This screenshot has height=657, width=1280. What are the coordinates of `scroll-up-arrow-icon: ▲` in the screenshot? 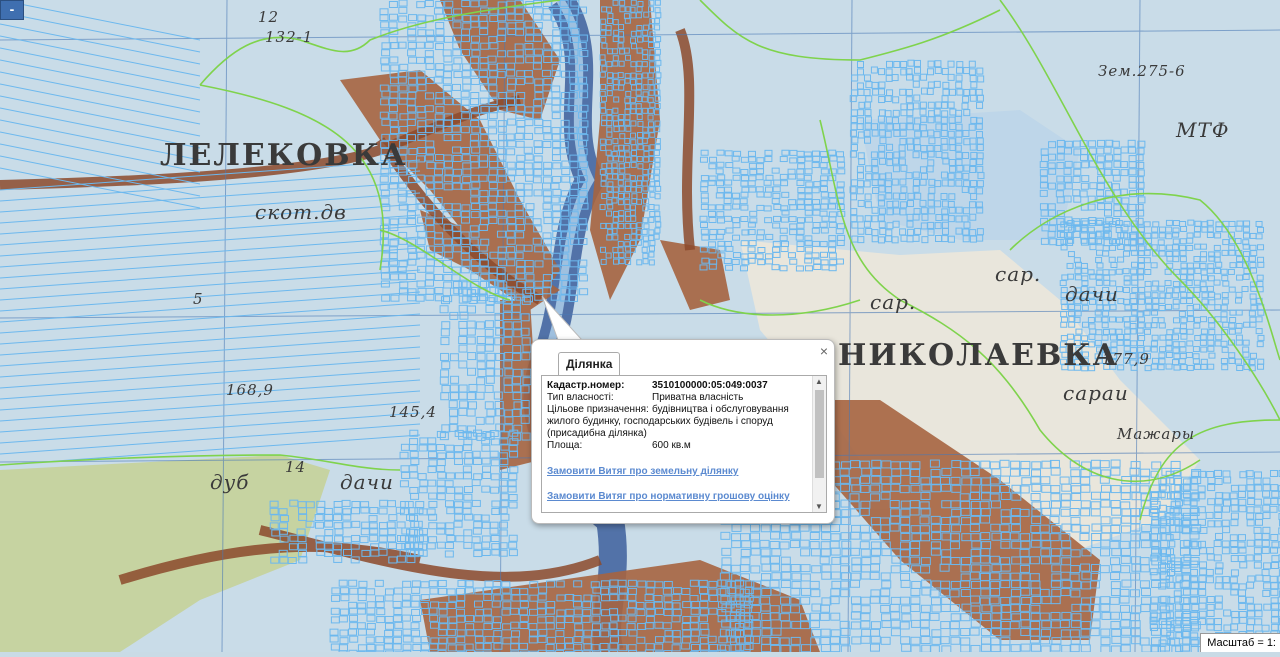 It's located at (819, 381).